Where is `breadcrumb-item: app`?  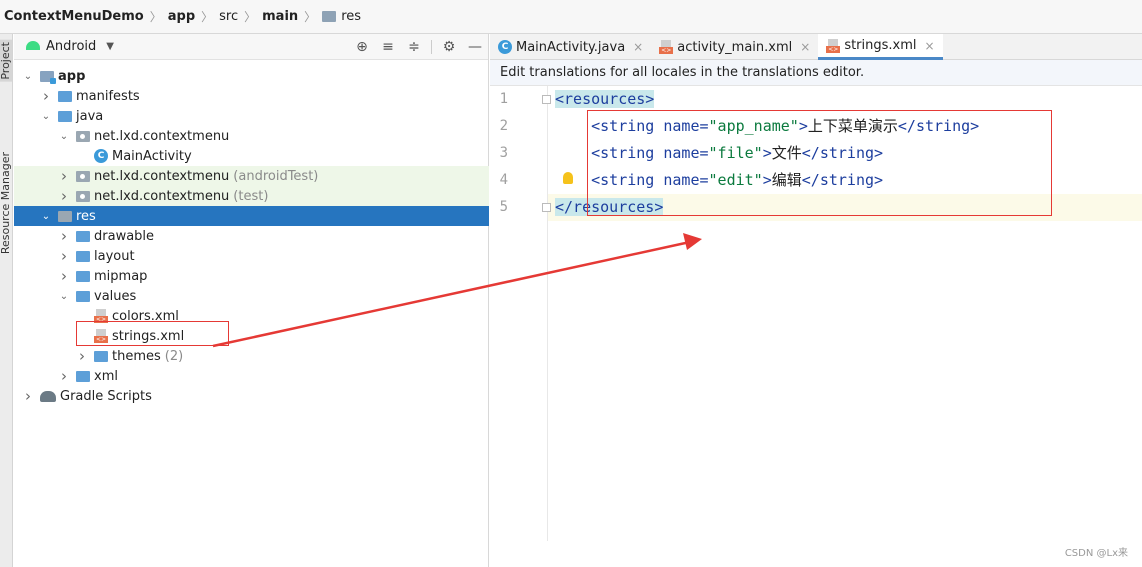 breadcrumb-item: app is located at coordinates (181, 16).